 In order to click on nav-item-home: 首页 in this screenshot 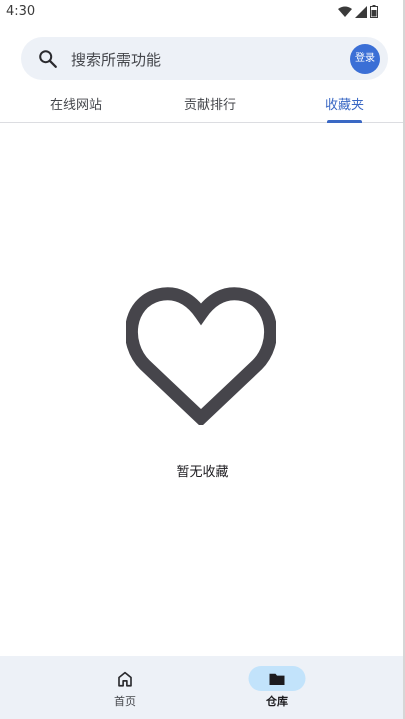, I will do `click(125, 689)`.